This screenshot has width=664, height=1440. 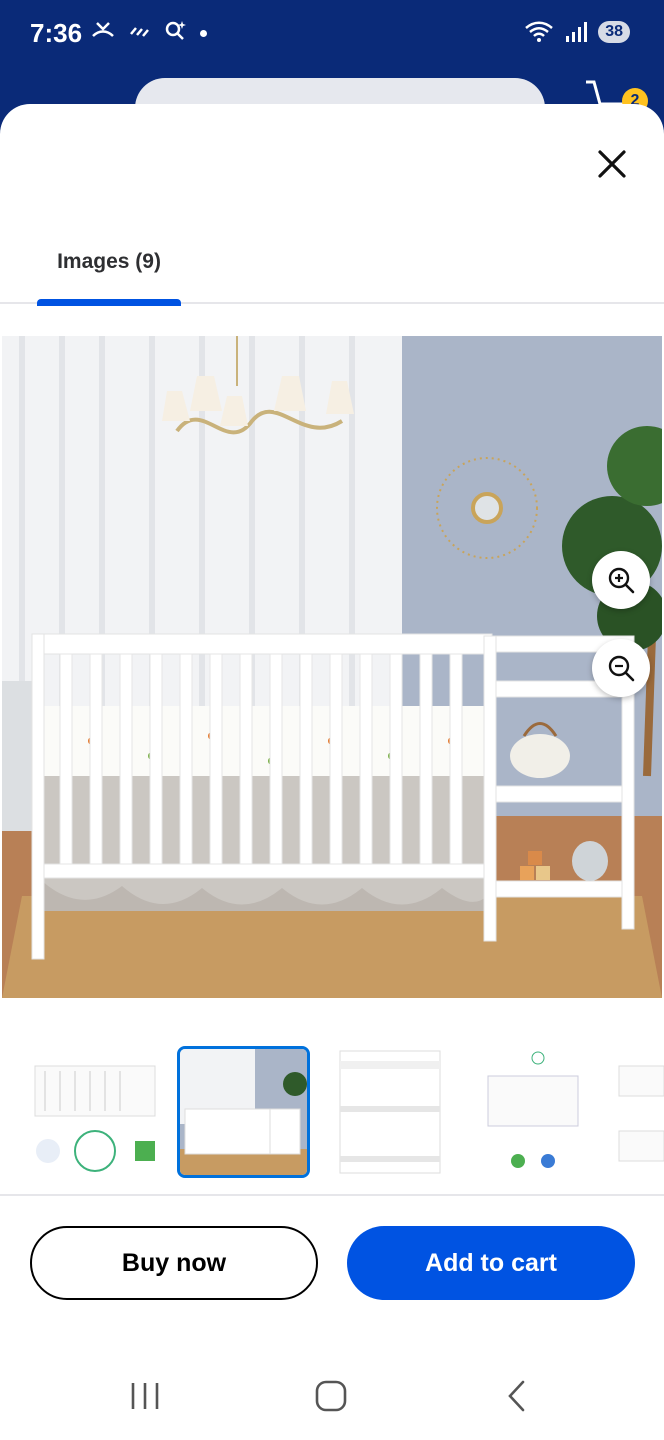 What do you see at coordinates (139, 32) in the screenshot?
I see `signal-strike-icon` at bounding box center [139, 32].